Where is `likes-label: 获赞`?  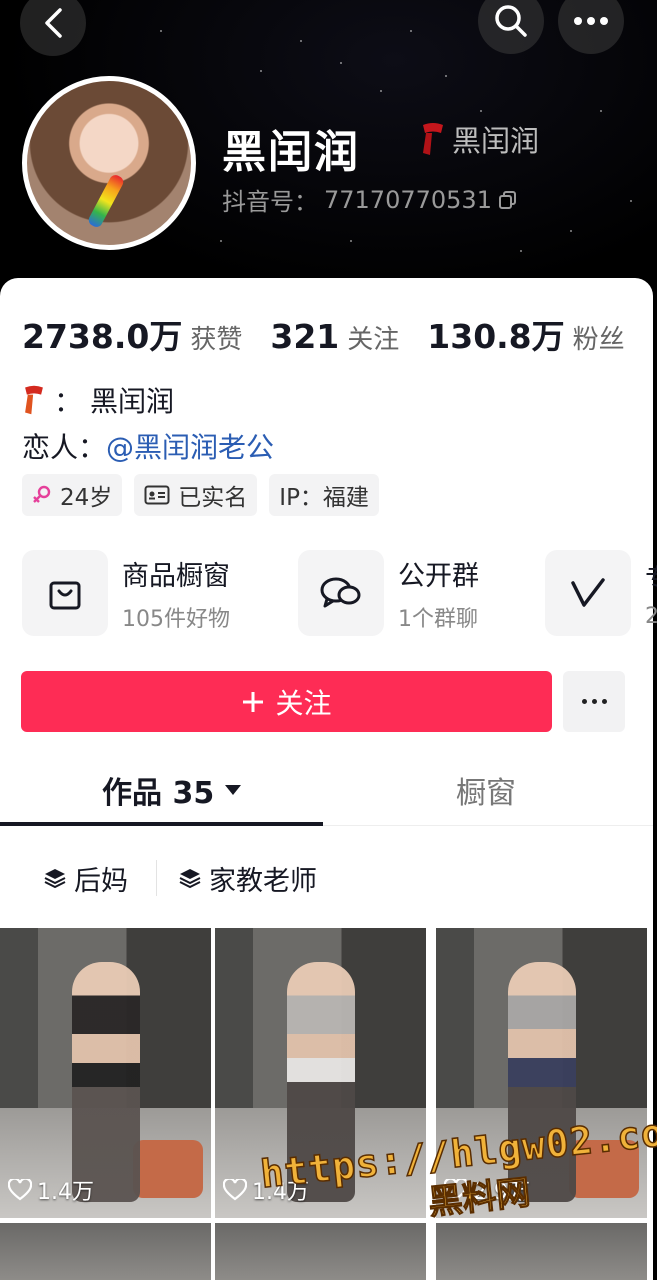 likes-label: 获赞 is located at coordinates (216, 340).